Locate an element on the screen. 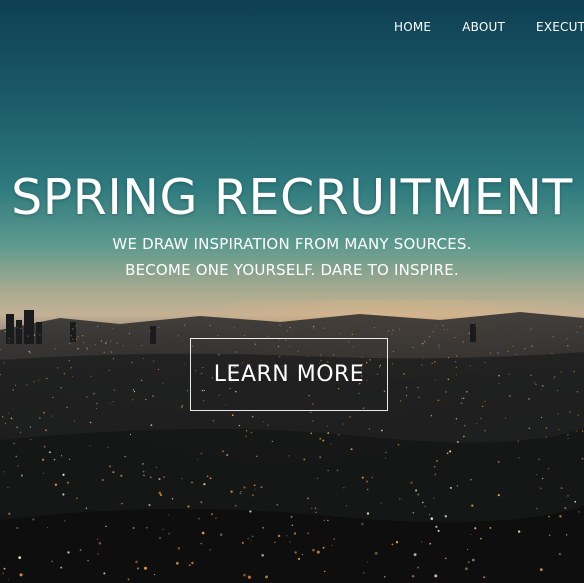 The height and width of the screenshot is (583, 584). nav-item-executive: EXECUTIV is located at coordinates (560, 27).